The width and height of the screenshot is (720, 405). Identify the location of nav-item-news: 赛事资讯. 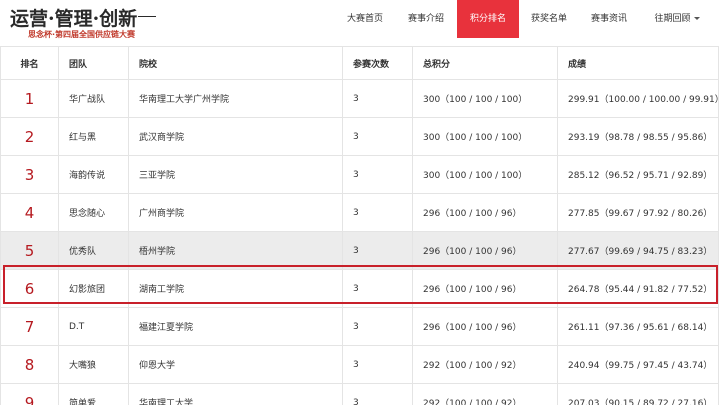
(609, 19).